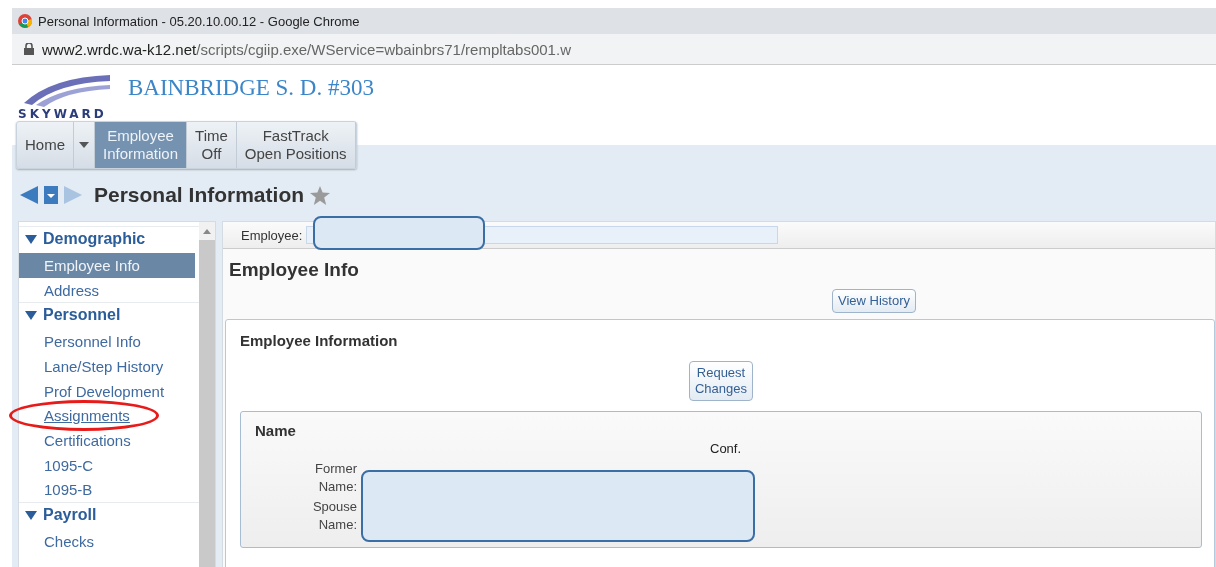 The width and height of the screenshot is (1216, 567). Describe the element at coordinates (29, 195) in the screenshot. I see `back-arrow-icon` at that location.